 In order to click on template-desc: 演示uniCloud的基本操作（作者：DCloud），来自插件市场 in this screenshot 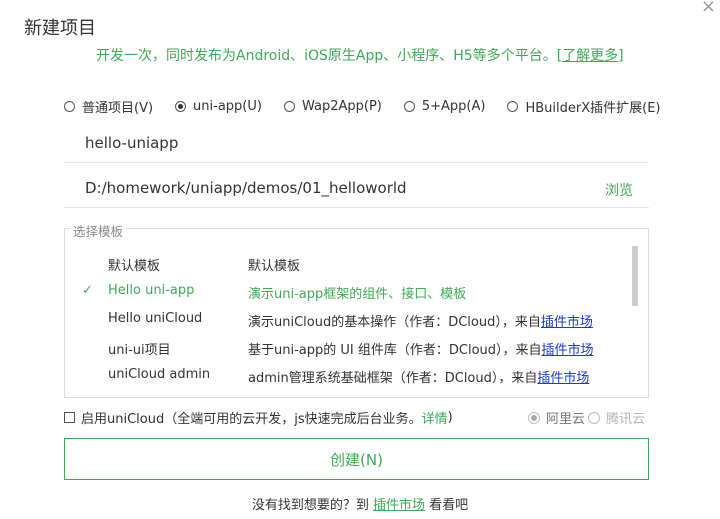, I will do `click(420, 320)`.